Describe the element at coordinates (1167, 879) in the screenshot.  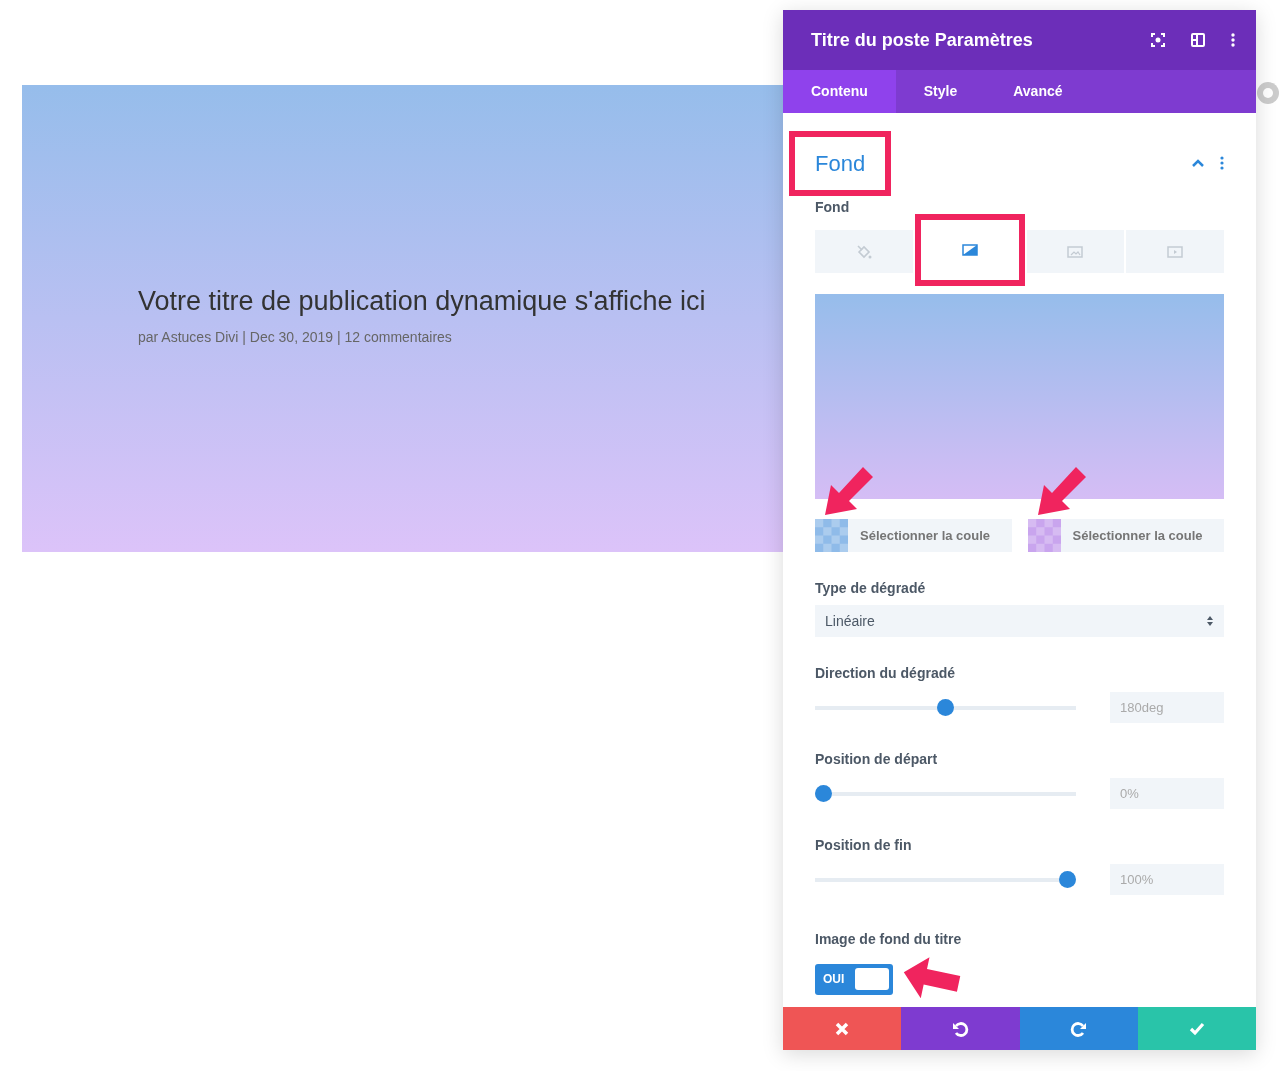
I see `value-field: 100%` at that location.